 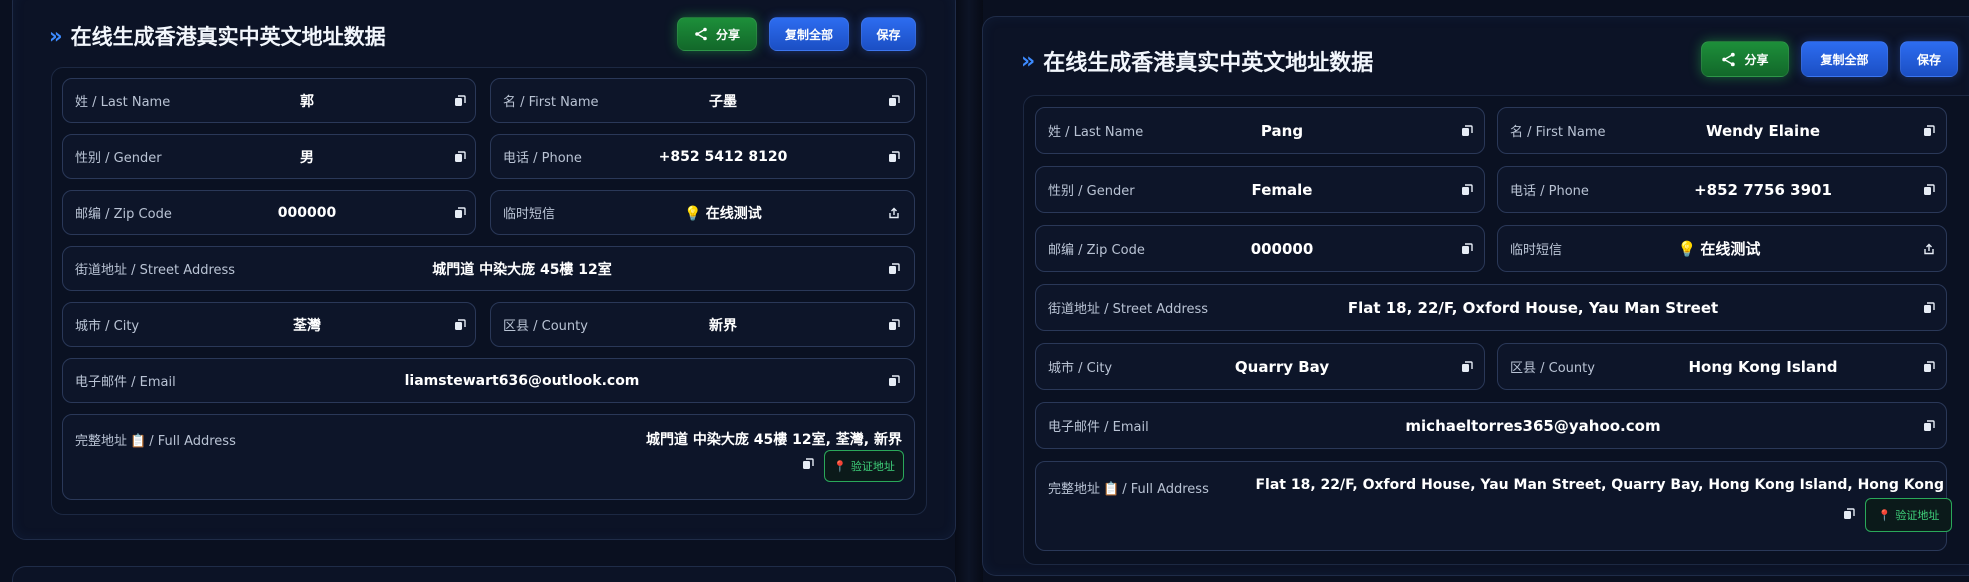 I want to click on first-name-field: 名 / First Name Wendy Elaine, so click(x=1722, y=130).